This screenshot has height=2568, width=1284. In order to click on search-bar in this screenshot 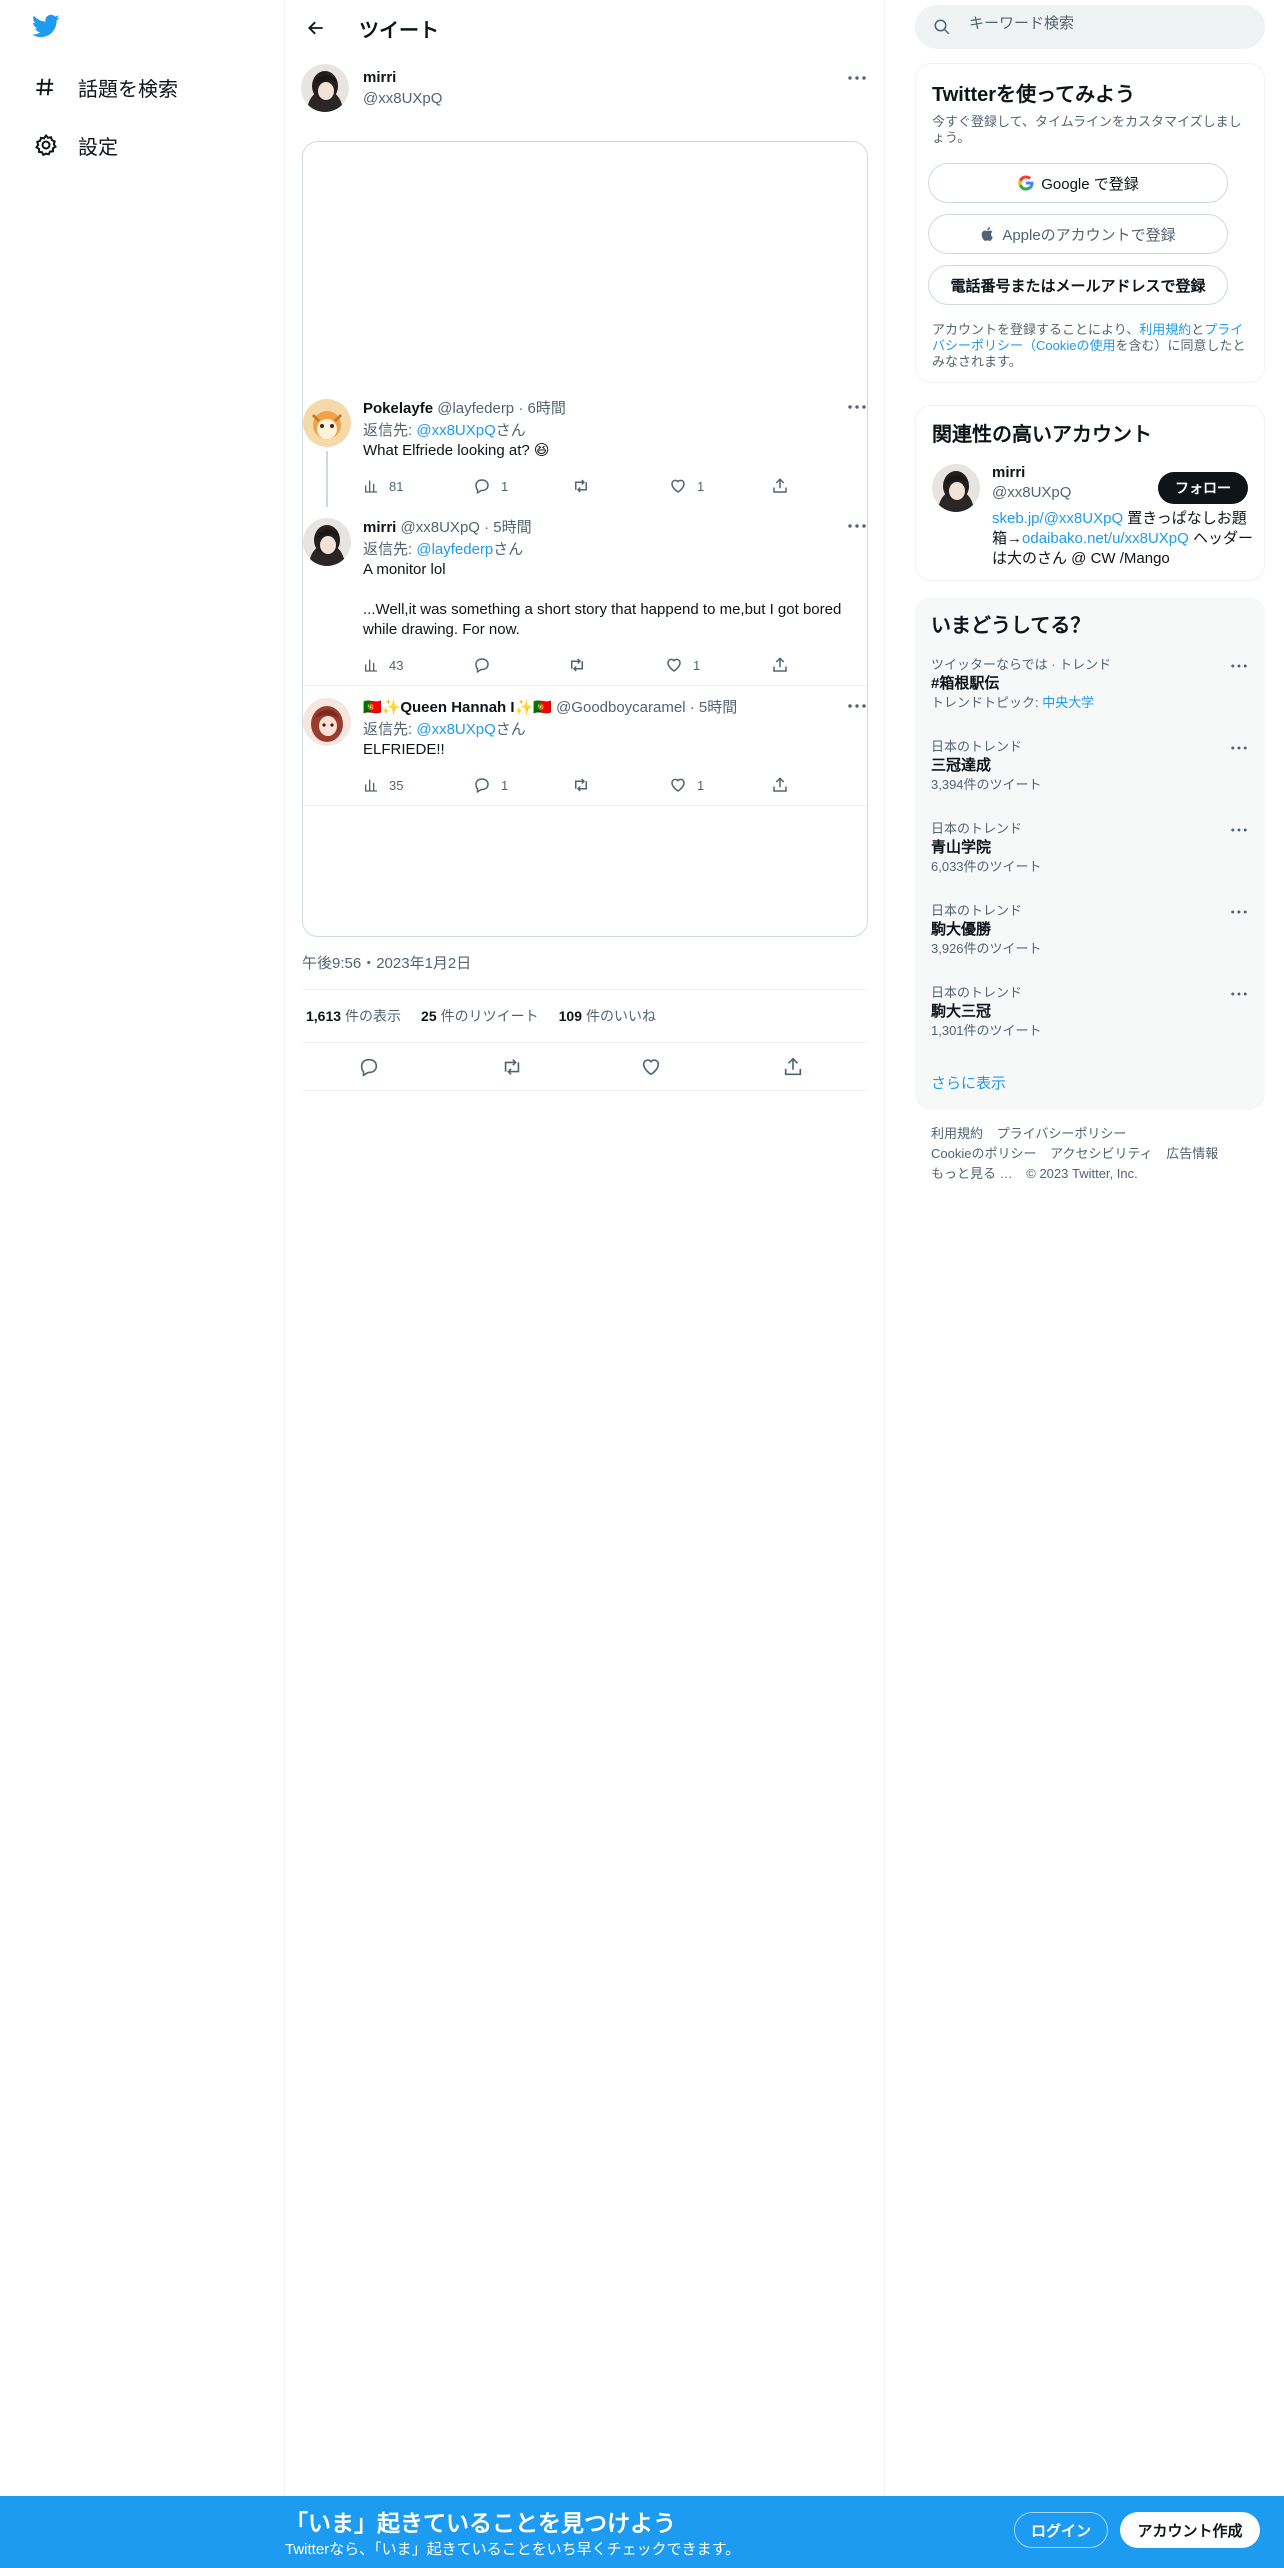, I will do `click(1090, 27)`.